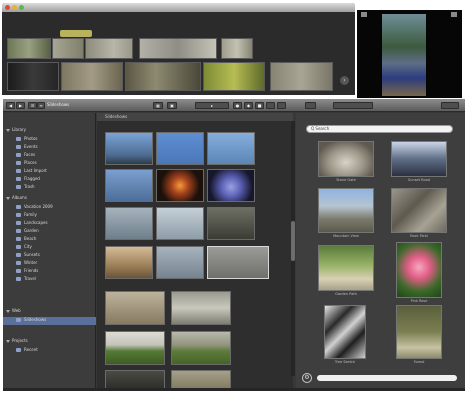 The image size is (467, 394). Describe the element at coordinates (270, 105) in the screenshot. I see `info-button` at that location.